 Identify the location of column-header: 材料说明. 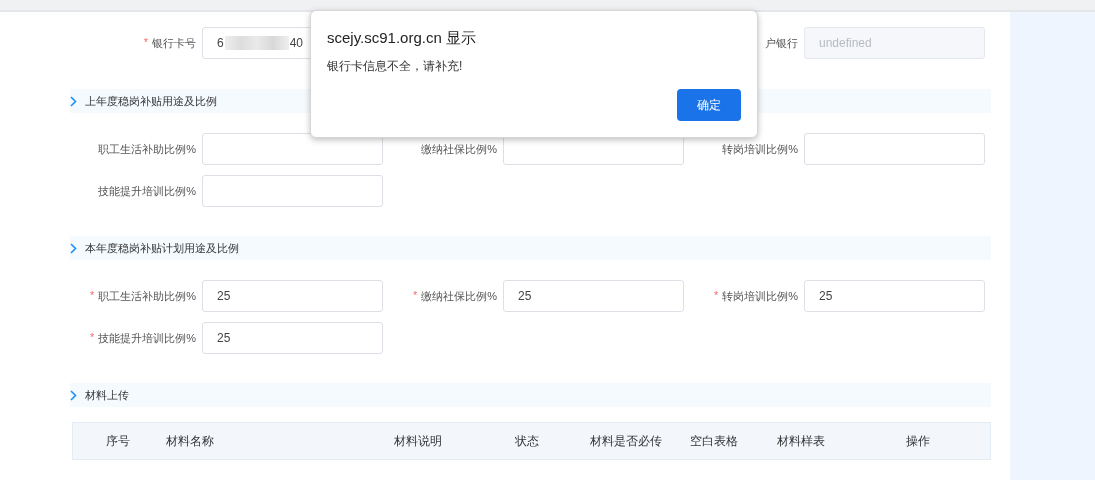
(418, 441).